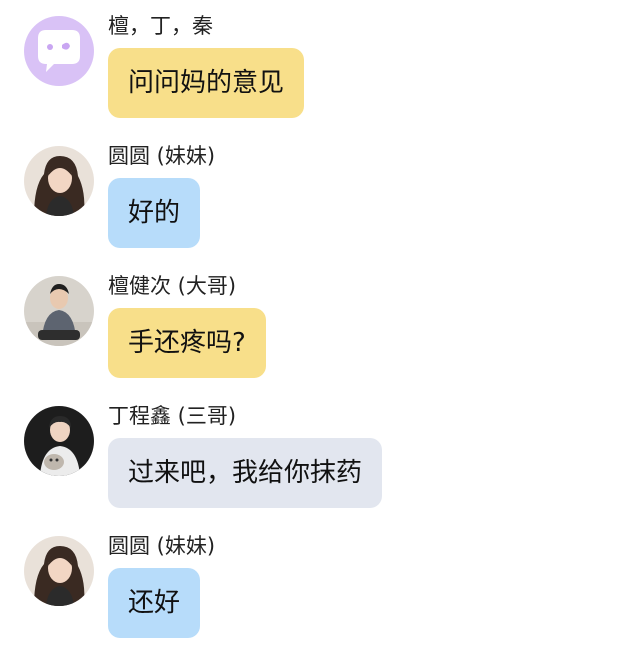  What do you see at coordinates (160, 26) in the screenshot?
I see `sender-name: 檀，丁，秦` at bounding box center [160, 26].